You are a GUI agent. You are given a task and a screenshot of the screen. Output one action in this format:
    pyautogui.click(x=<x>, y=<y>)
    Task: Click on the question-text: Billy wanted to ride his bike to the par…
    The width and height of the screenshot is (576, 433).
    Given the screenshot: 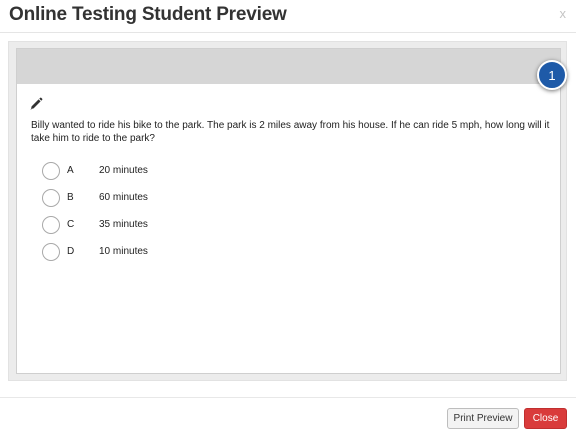 What is the action you would take?
    pyautogui.click(x=290, y=132)
    